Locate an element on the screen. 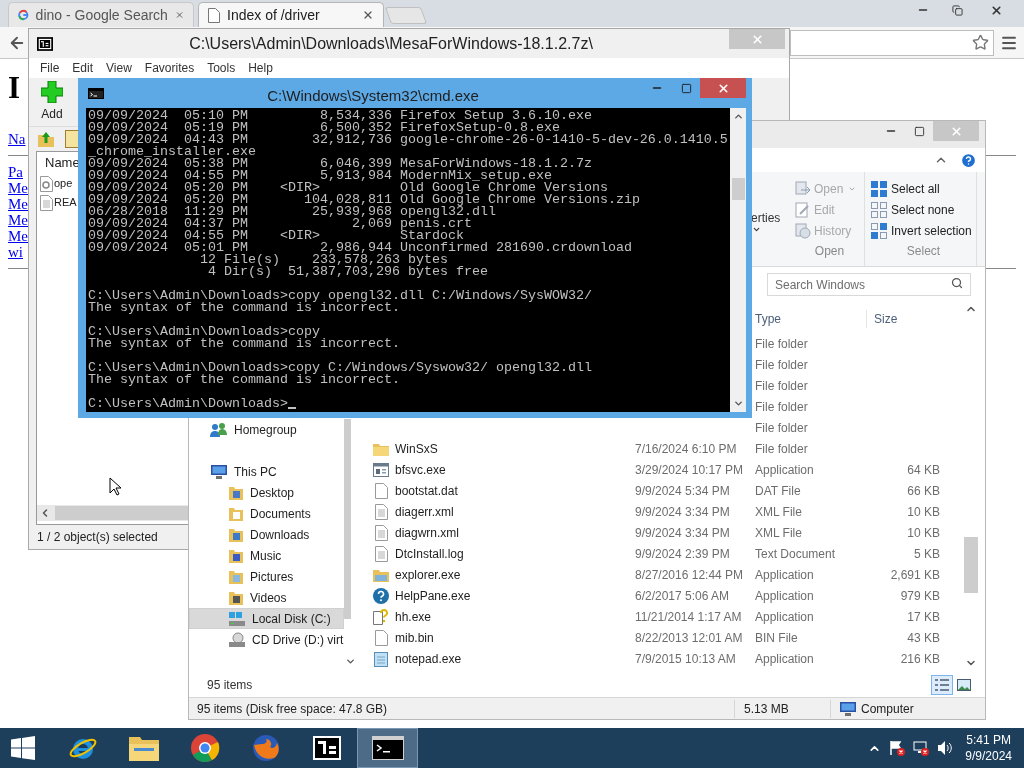 The image size is (1024, 768). gear-file-icon is located at coordinates (46, 183).